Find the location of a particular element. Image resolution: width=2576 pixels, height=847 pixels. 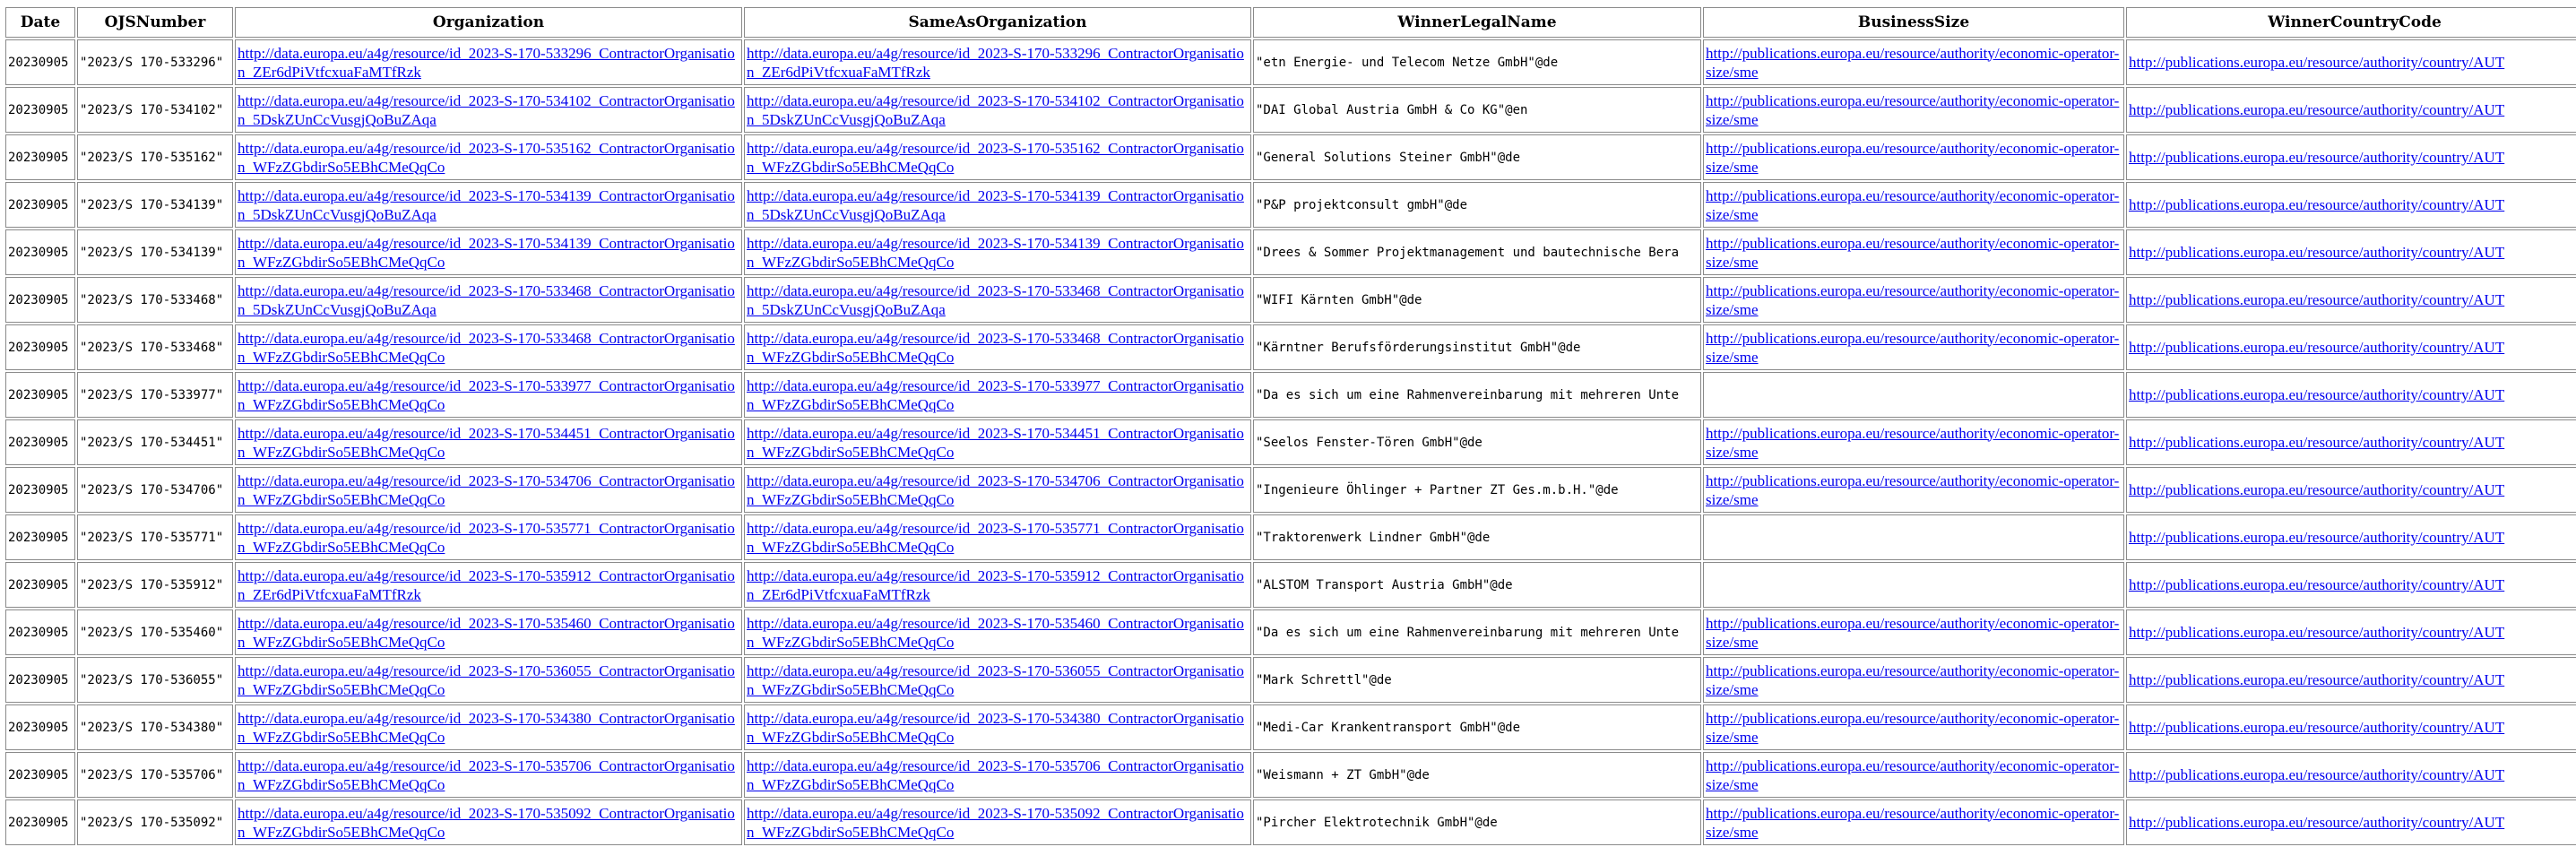

business-size-cell is located at coordinates (1913, 537).